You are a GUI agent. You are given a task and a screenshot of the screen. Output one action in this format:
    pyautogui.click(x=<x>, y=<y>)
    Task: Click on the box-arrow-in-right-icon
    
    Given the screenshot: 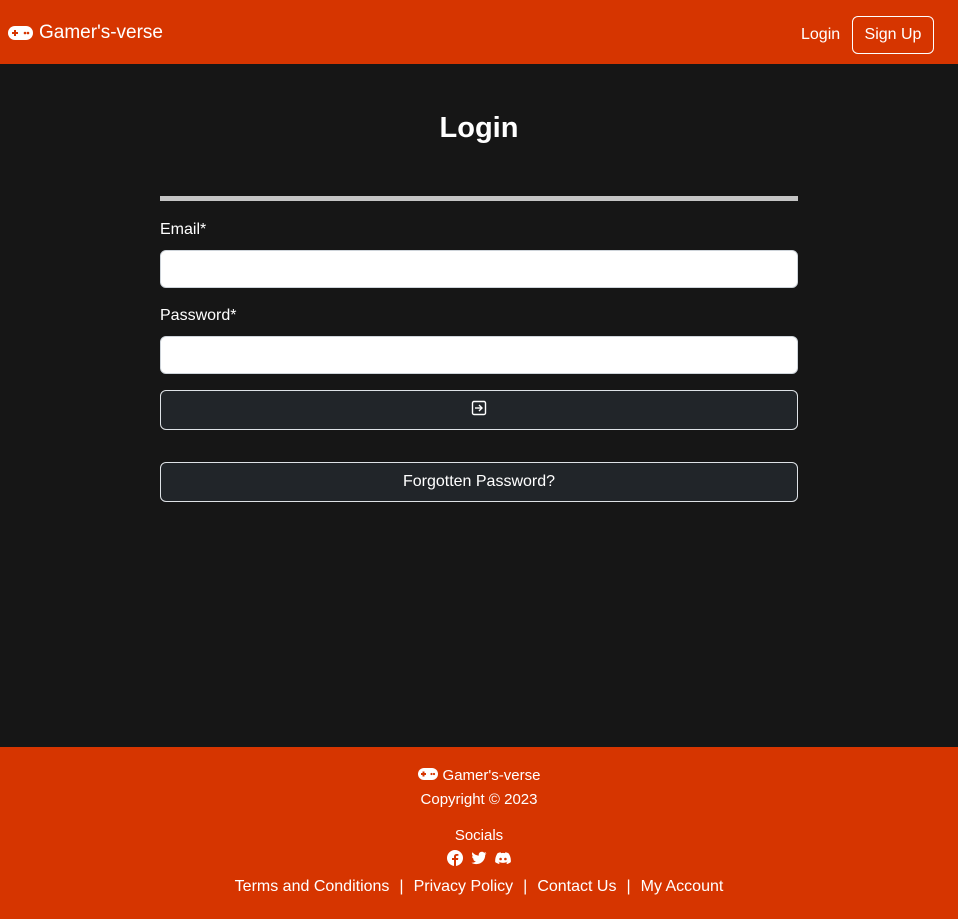 What is the action you would take?
    pyautogui.click(x=479, y=410)
    